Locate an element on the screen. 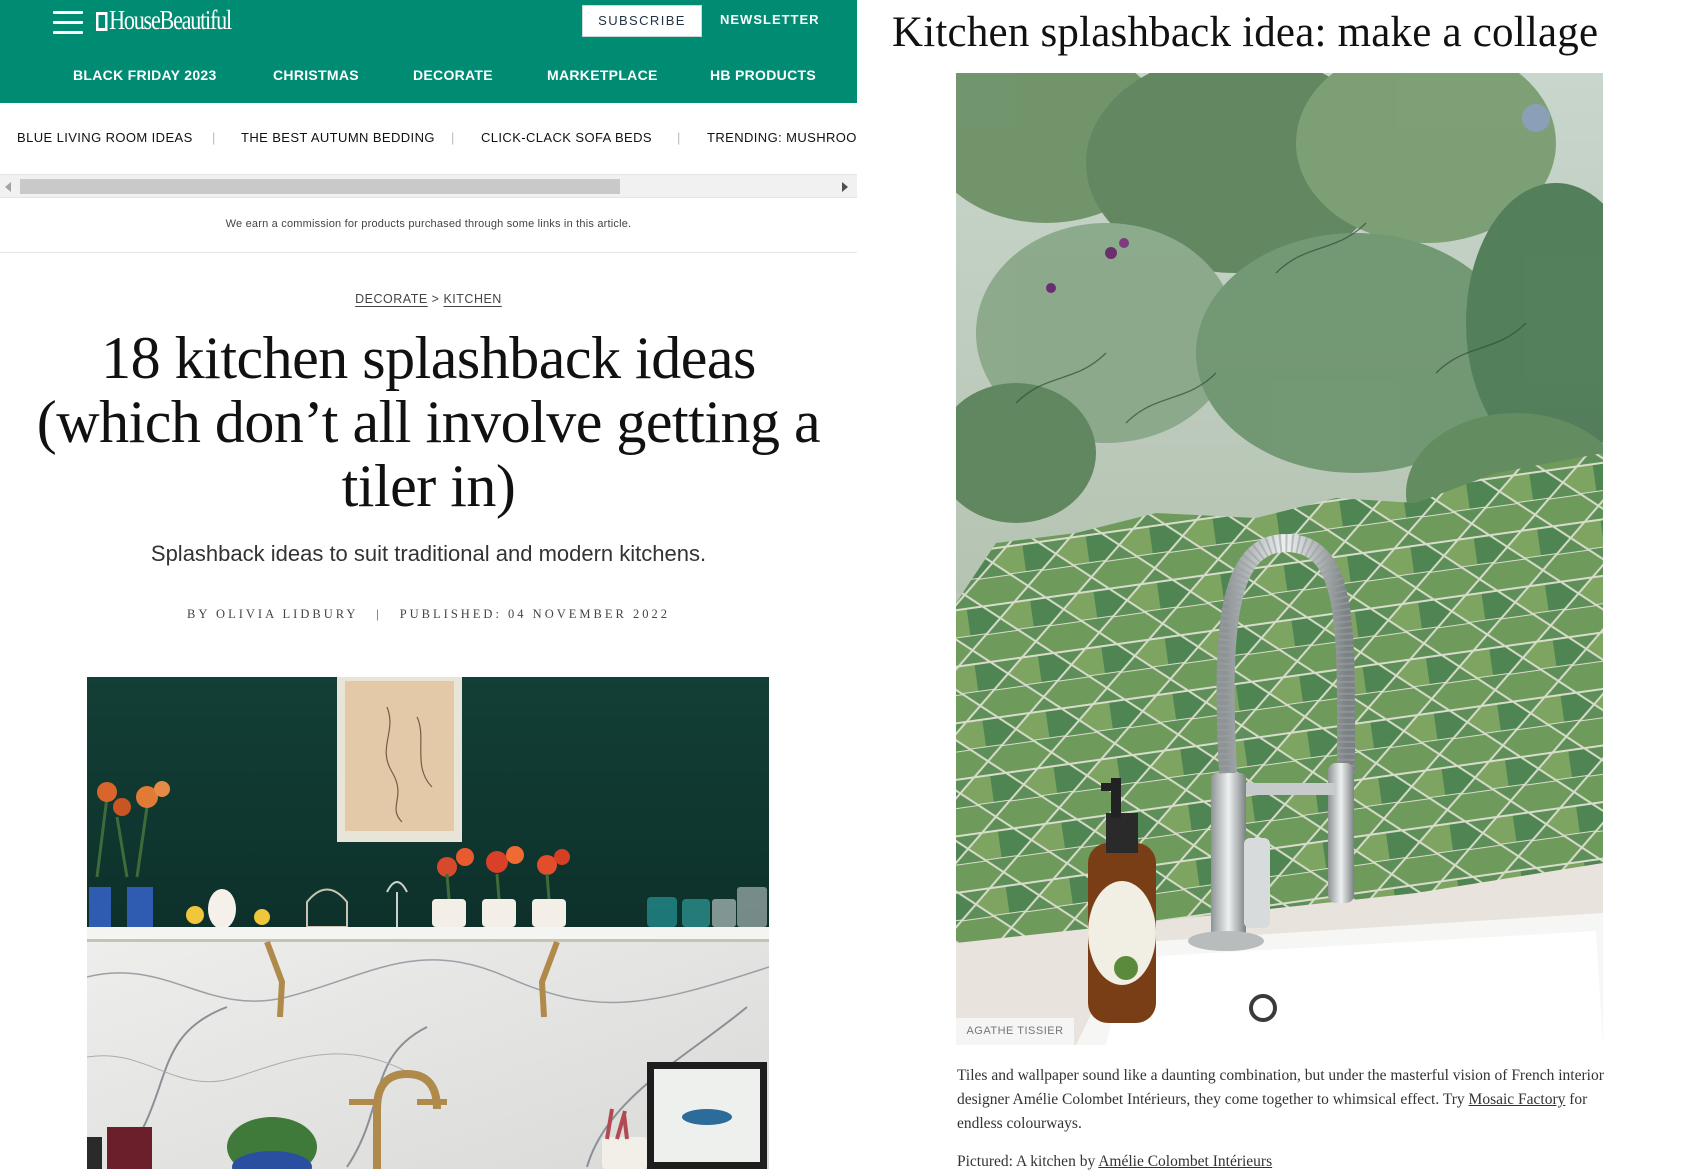  scroll-left-icon is located at coordinates (8, 187).